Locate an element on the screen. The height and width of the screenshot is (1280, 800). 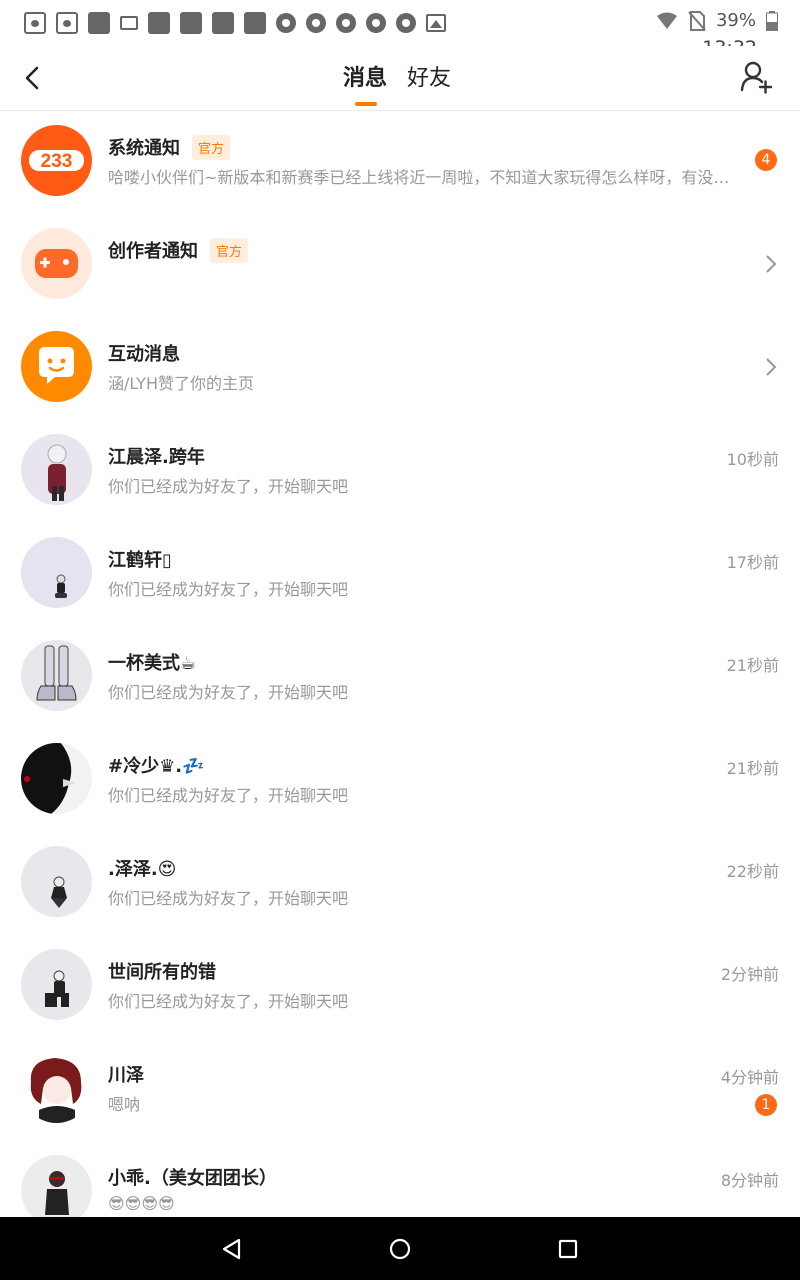
message-preview: 嗯呐 is located at coordinates (124, 1104).